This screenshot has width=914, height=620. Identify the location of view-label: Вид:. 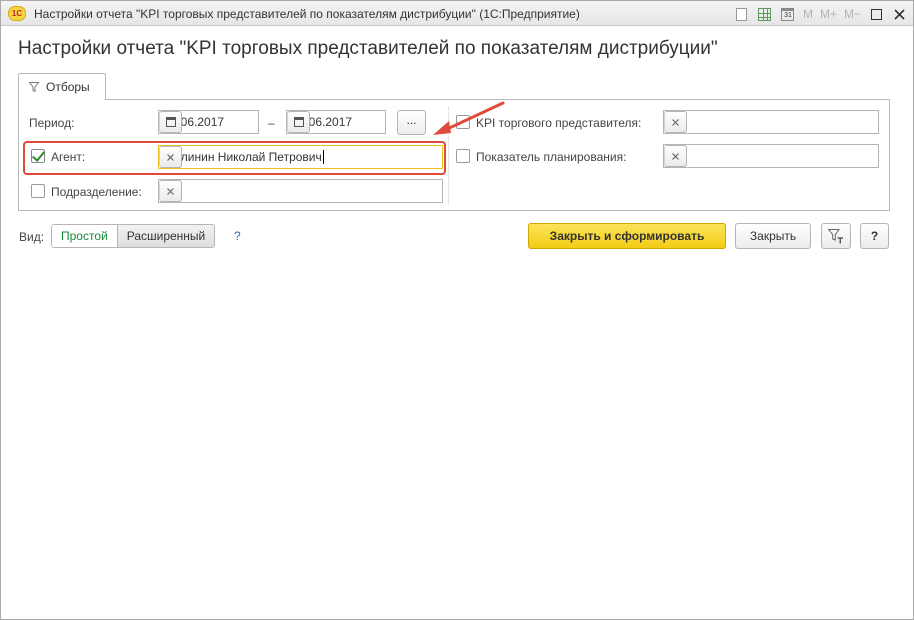
(32, 237).